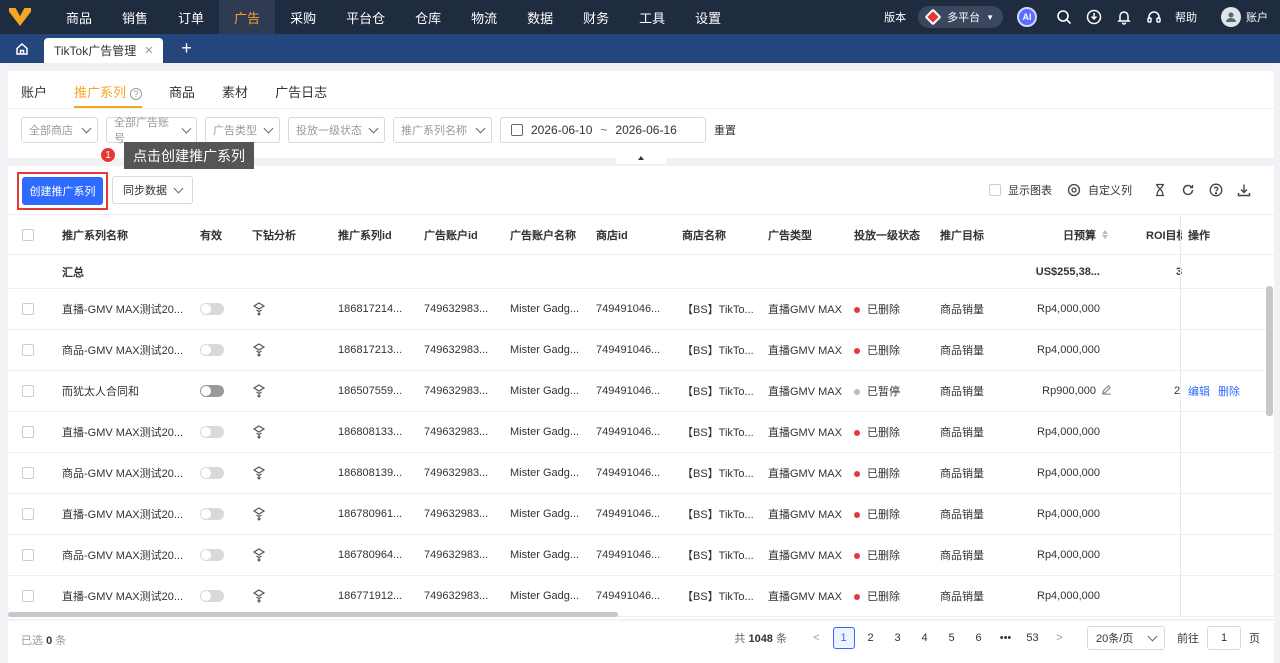 This screenshot has width=1280, height=663. I want to click on more-pages-icon: •••, so click(1006, 638).